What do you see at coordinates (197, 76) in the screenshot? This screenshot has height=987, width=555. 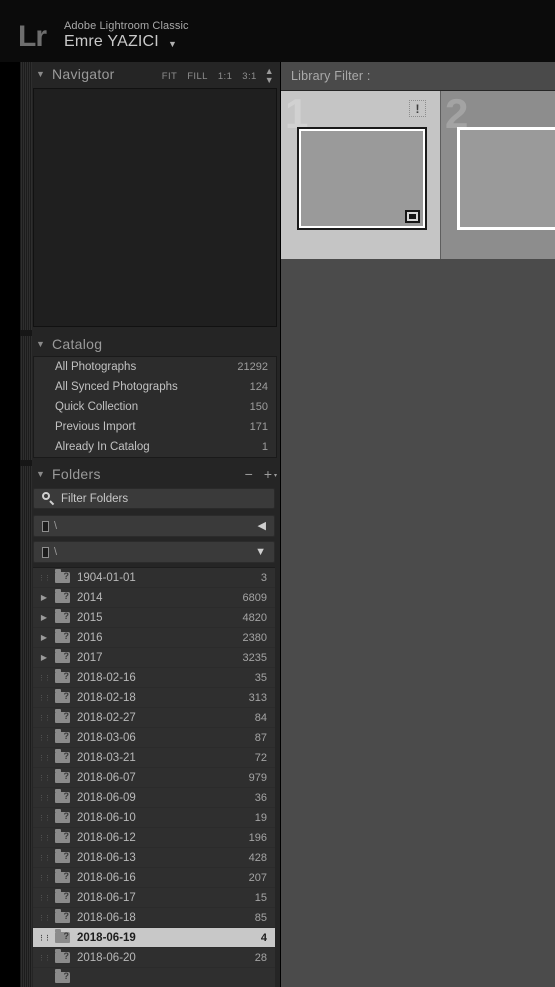 I see `zoom-mode-fill: FILL` at bounding box center [197, 76].